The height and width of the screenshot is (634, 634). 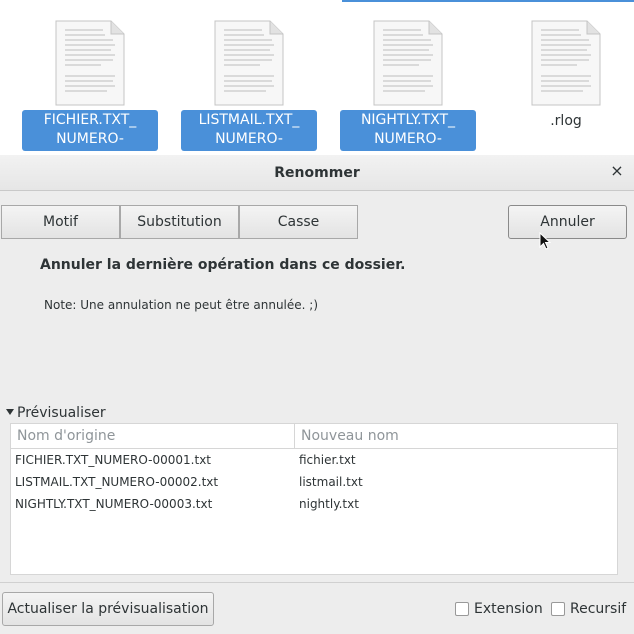 What do you see at coordinates (327, 460) in the screenshot?
I see `cell-new-name: fichier.txt` at bounding box center [327, 460].